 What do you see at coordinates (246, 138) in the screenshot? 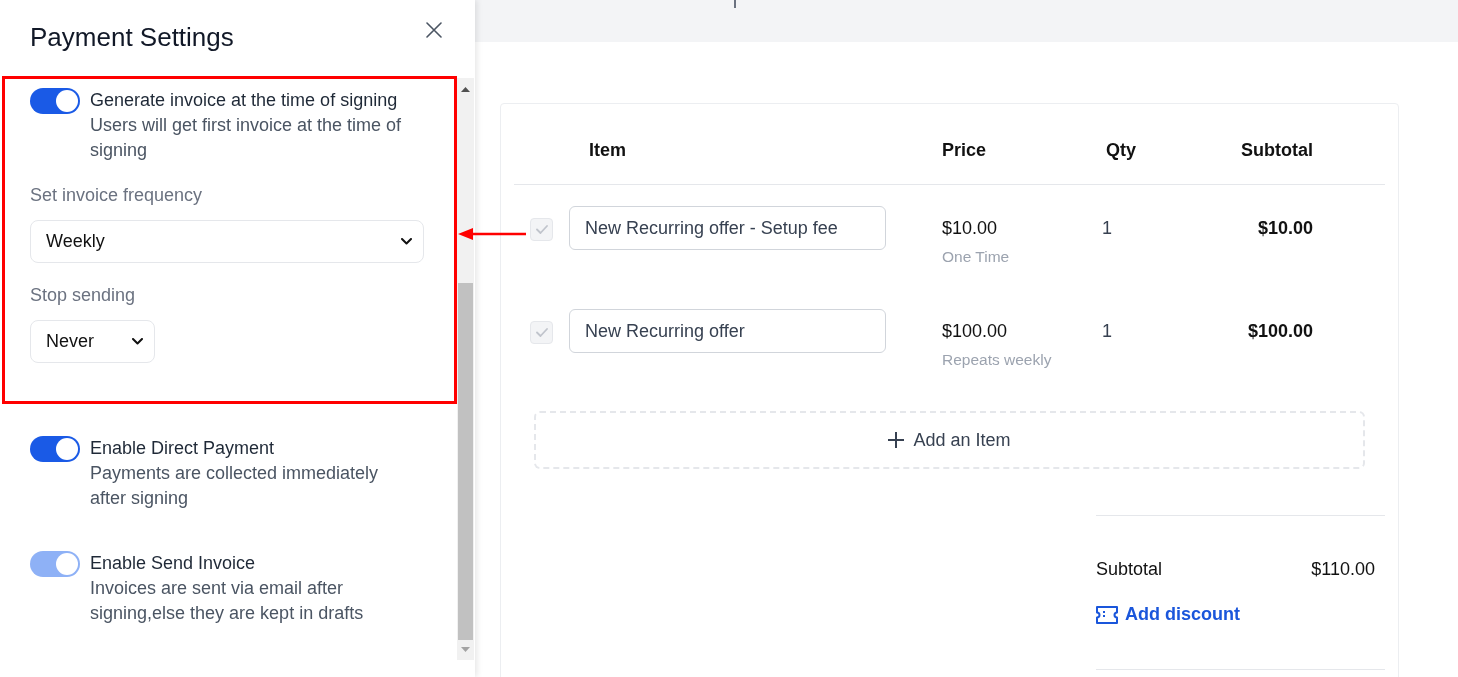
I see `setting-description: Users will get first invoice at the time of signing` at bounding box center [246, 138].